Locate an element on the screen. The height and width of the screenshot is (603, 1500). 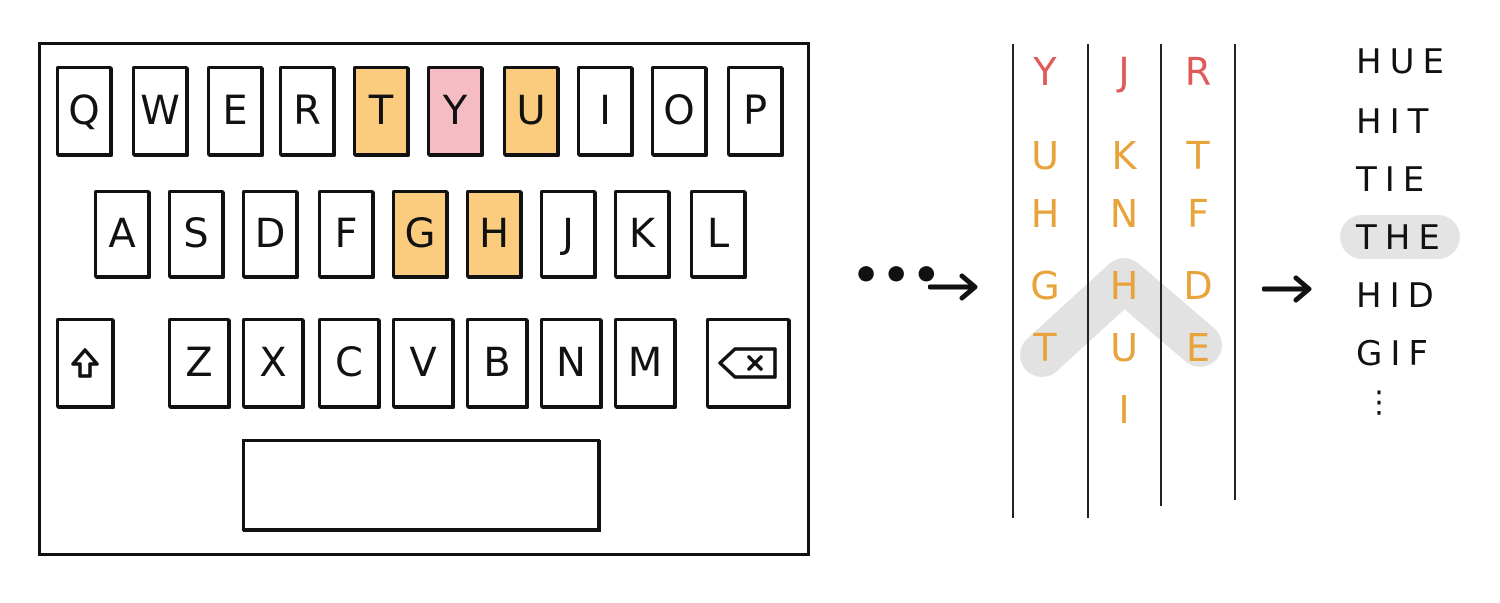
word-candidate-selected: THE is located at coordinates (1402, 238).